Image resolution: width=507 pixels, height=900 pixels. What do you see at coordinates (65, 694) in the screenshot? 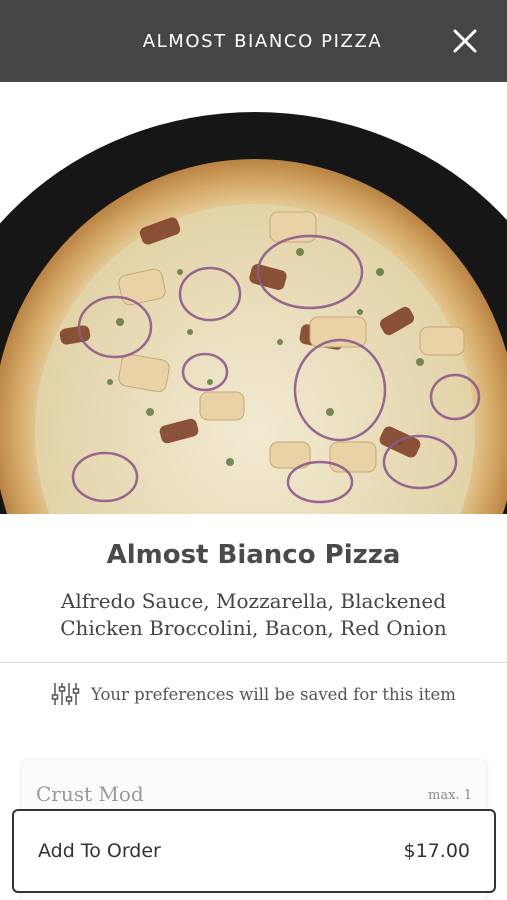
I see `sliders-icon` at bounding box center [65, 694].